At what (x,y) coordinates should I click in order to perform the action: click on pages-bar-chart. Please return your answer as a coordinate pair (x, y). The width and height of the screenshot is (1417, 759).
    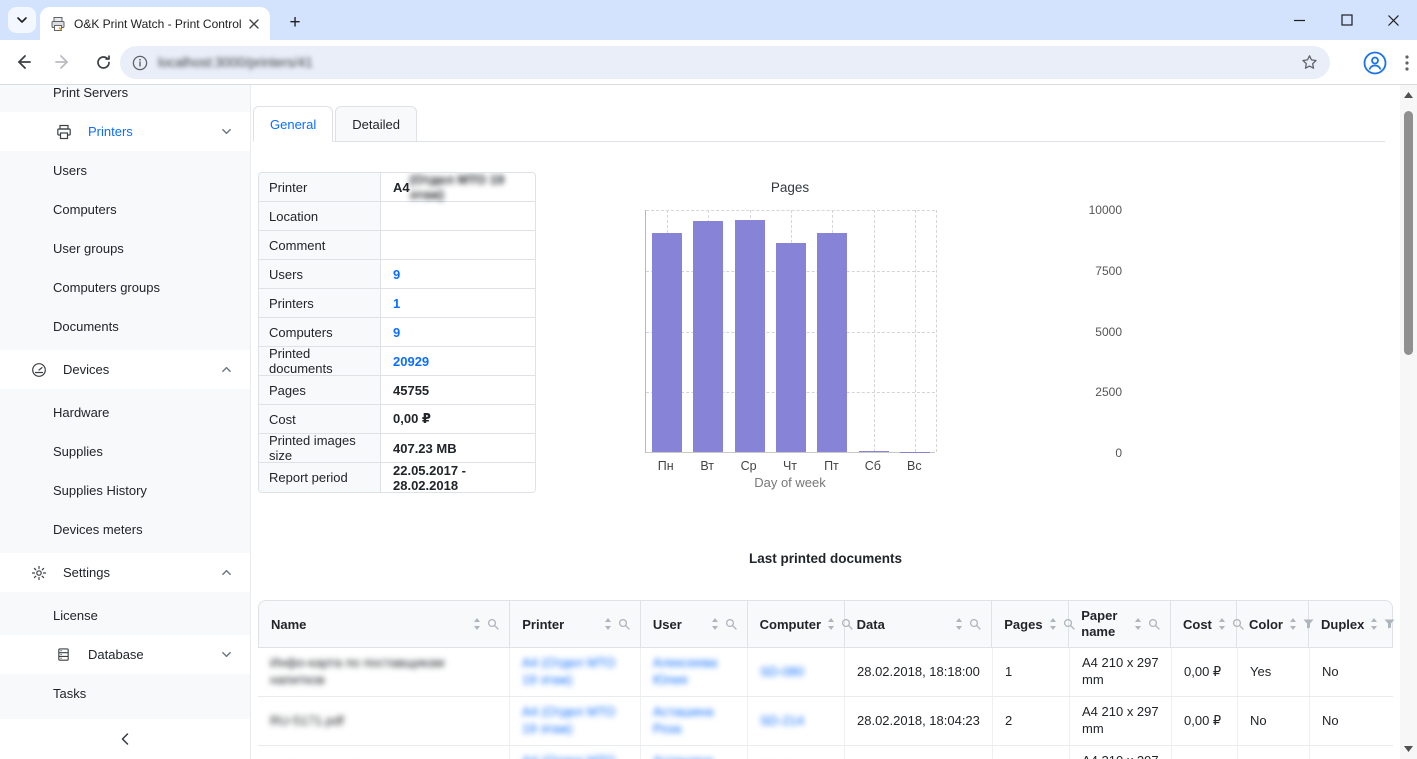
    Looking at the image, I should click on (791, 331).